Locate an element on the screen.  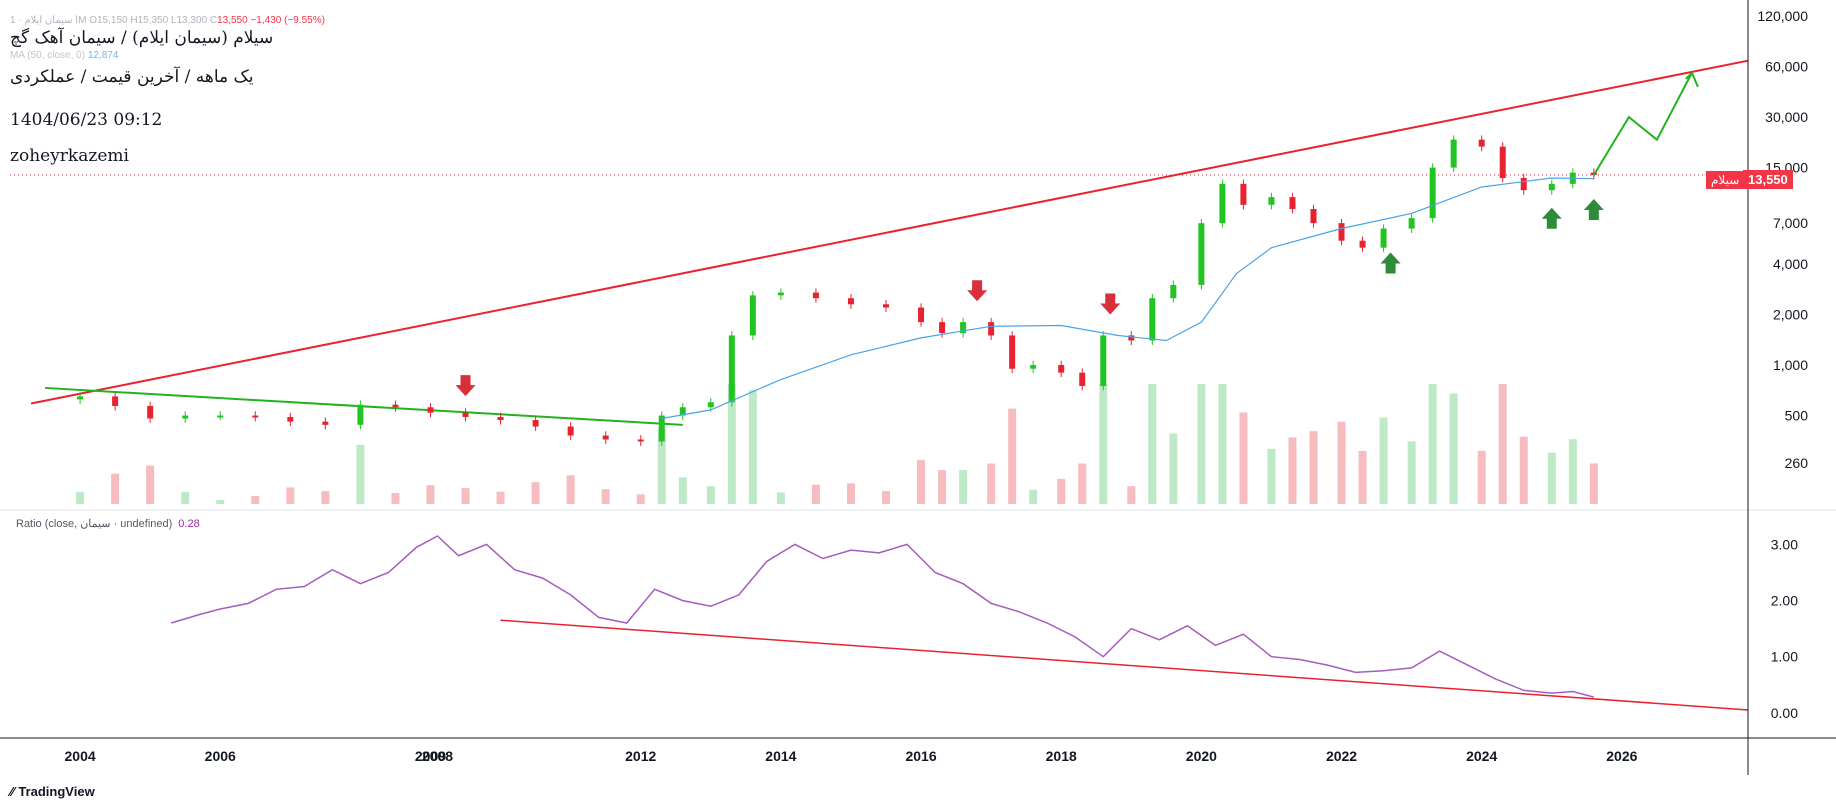
time-tick-label: 2004 is located at coordinates (80, 756).